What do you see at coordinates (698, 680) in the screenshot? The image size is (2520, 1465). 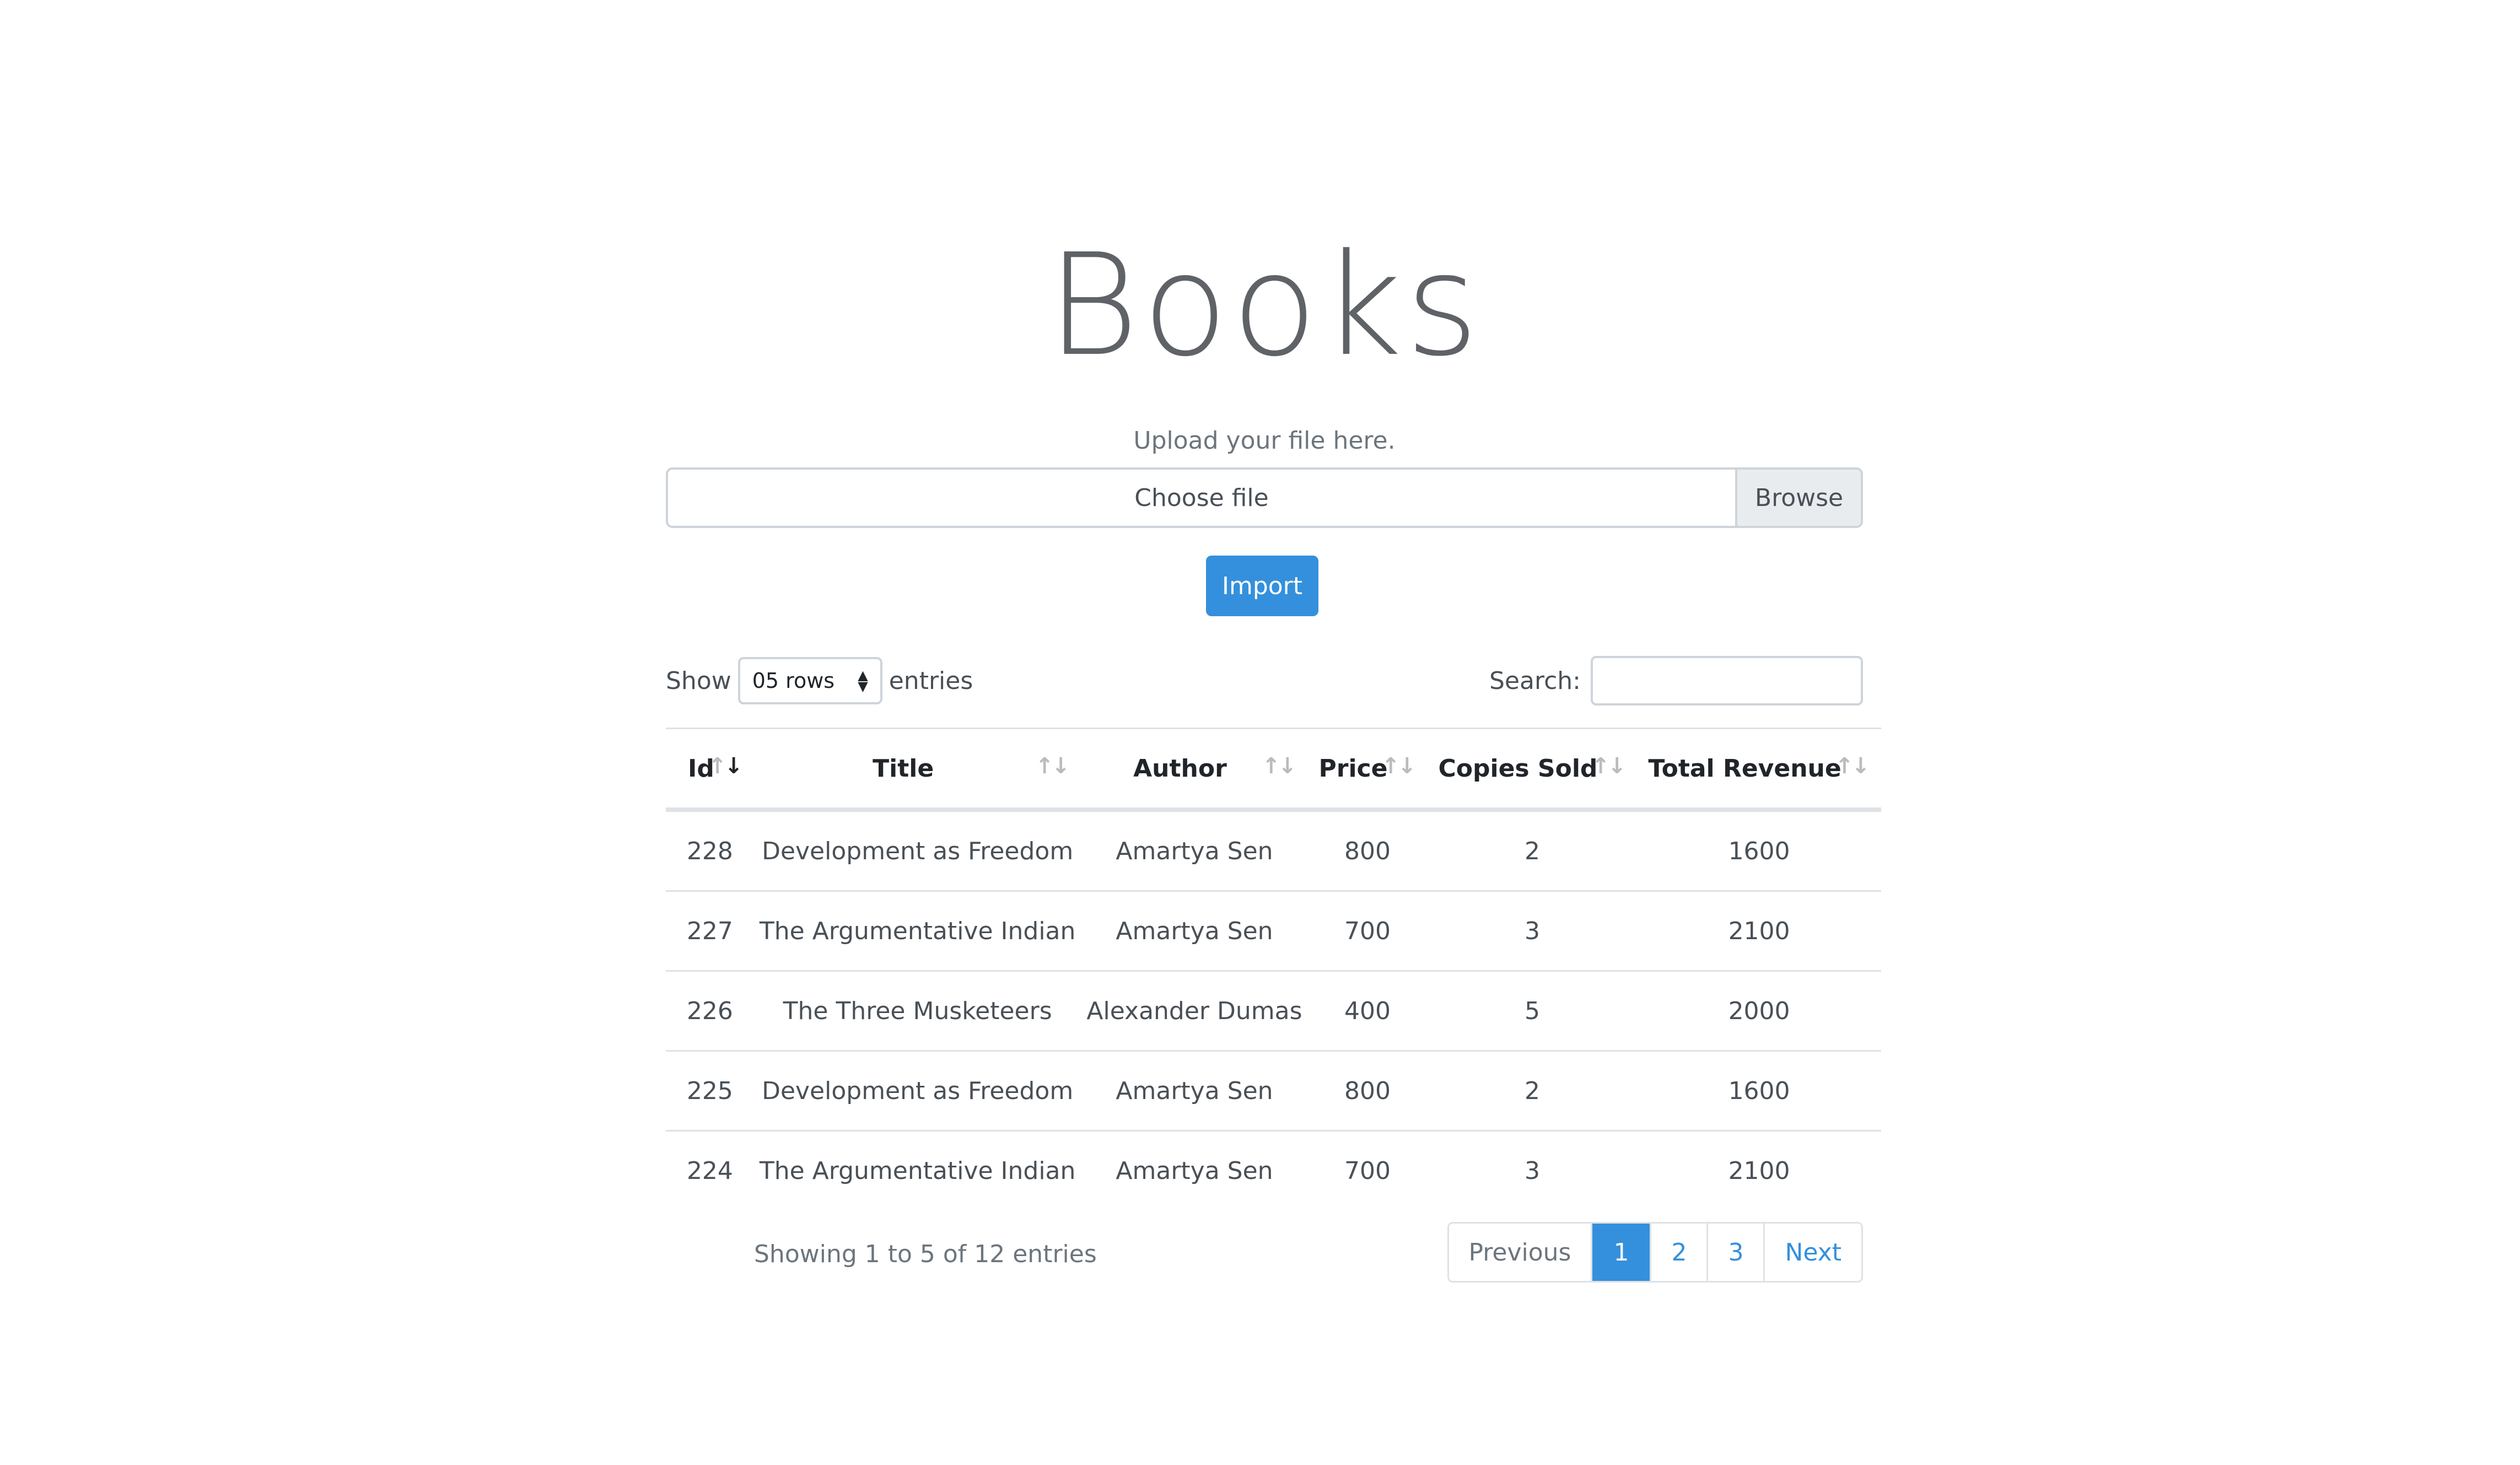 I see `show-label: Show` at bounding box center [698, 680].